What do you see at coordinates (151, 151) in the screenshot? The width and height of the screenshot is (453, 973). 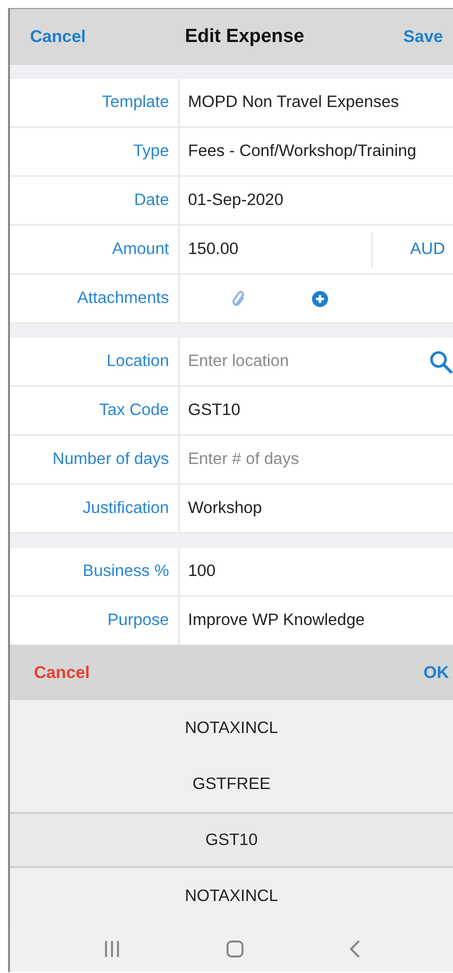 I see `field-label: Type` at bounding box center [151, 151].